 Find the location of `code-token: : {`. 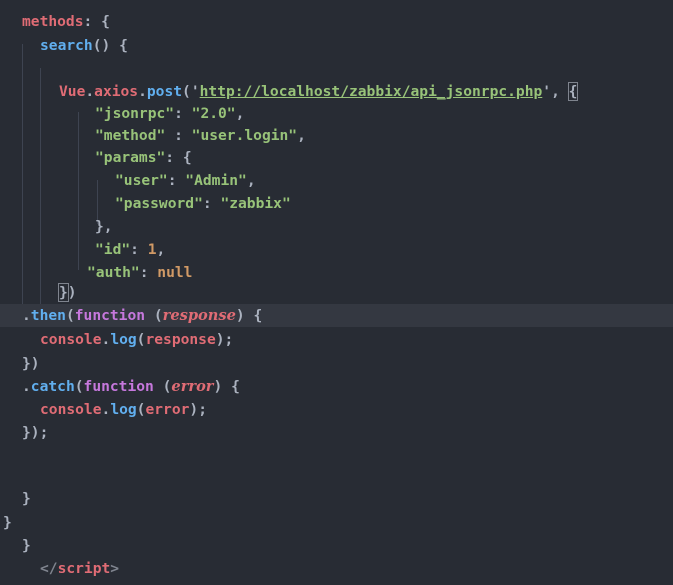

code-token: : { is located at coordinates (96, 21).